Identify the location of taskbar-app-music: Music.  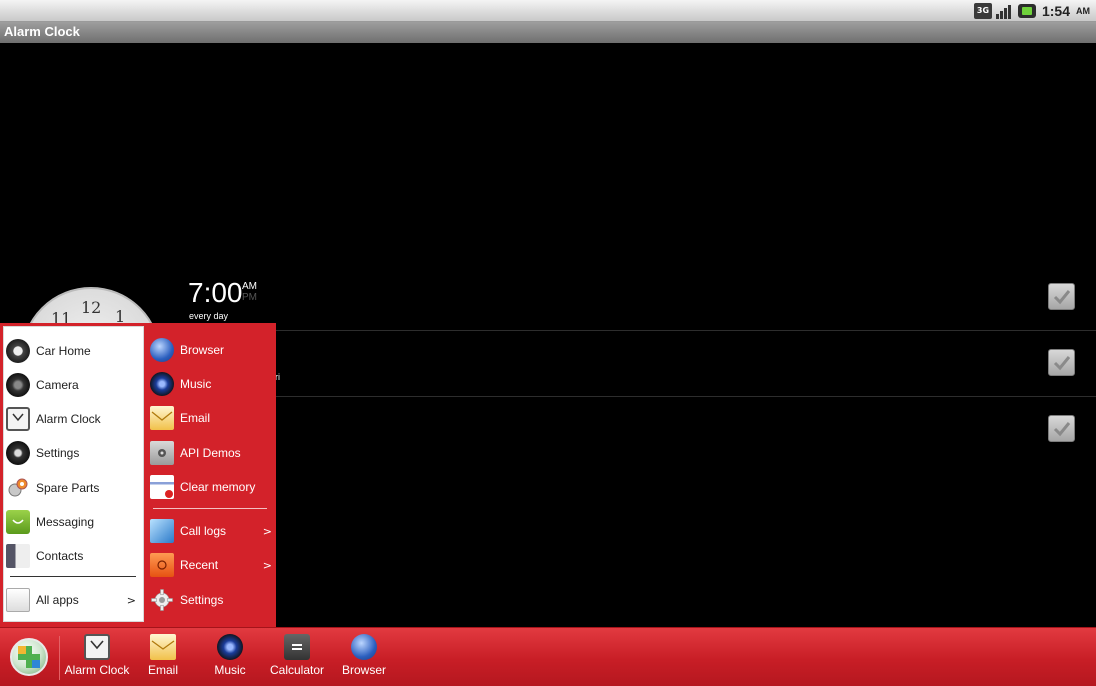
(230, 658).